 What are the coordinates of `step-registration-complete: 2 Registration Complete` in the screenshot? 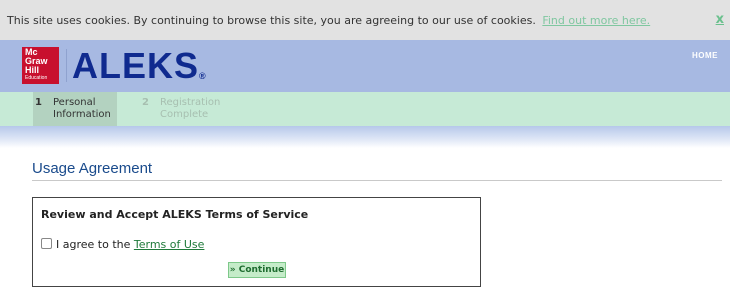 It's located at (190, 109).